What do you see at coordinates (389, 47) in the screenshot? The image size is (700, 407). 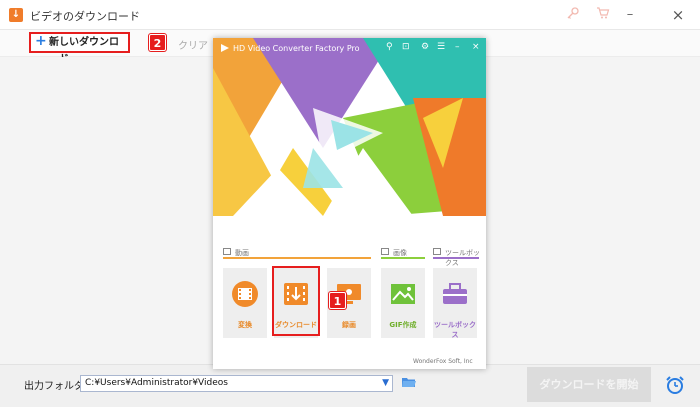 I see `key-icon: ⚲` at bounding box center [389, 47].